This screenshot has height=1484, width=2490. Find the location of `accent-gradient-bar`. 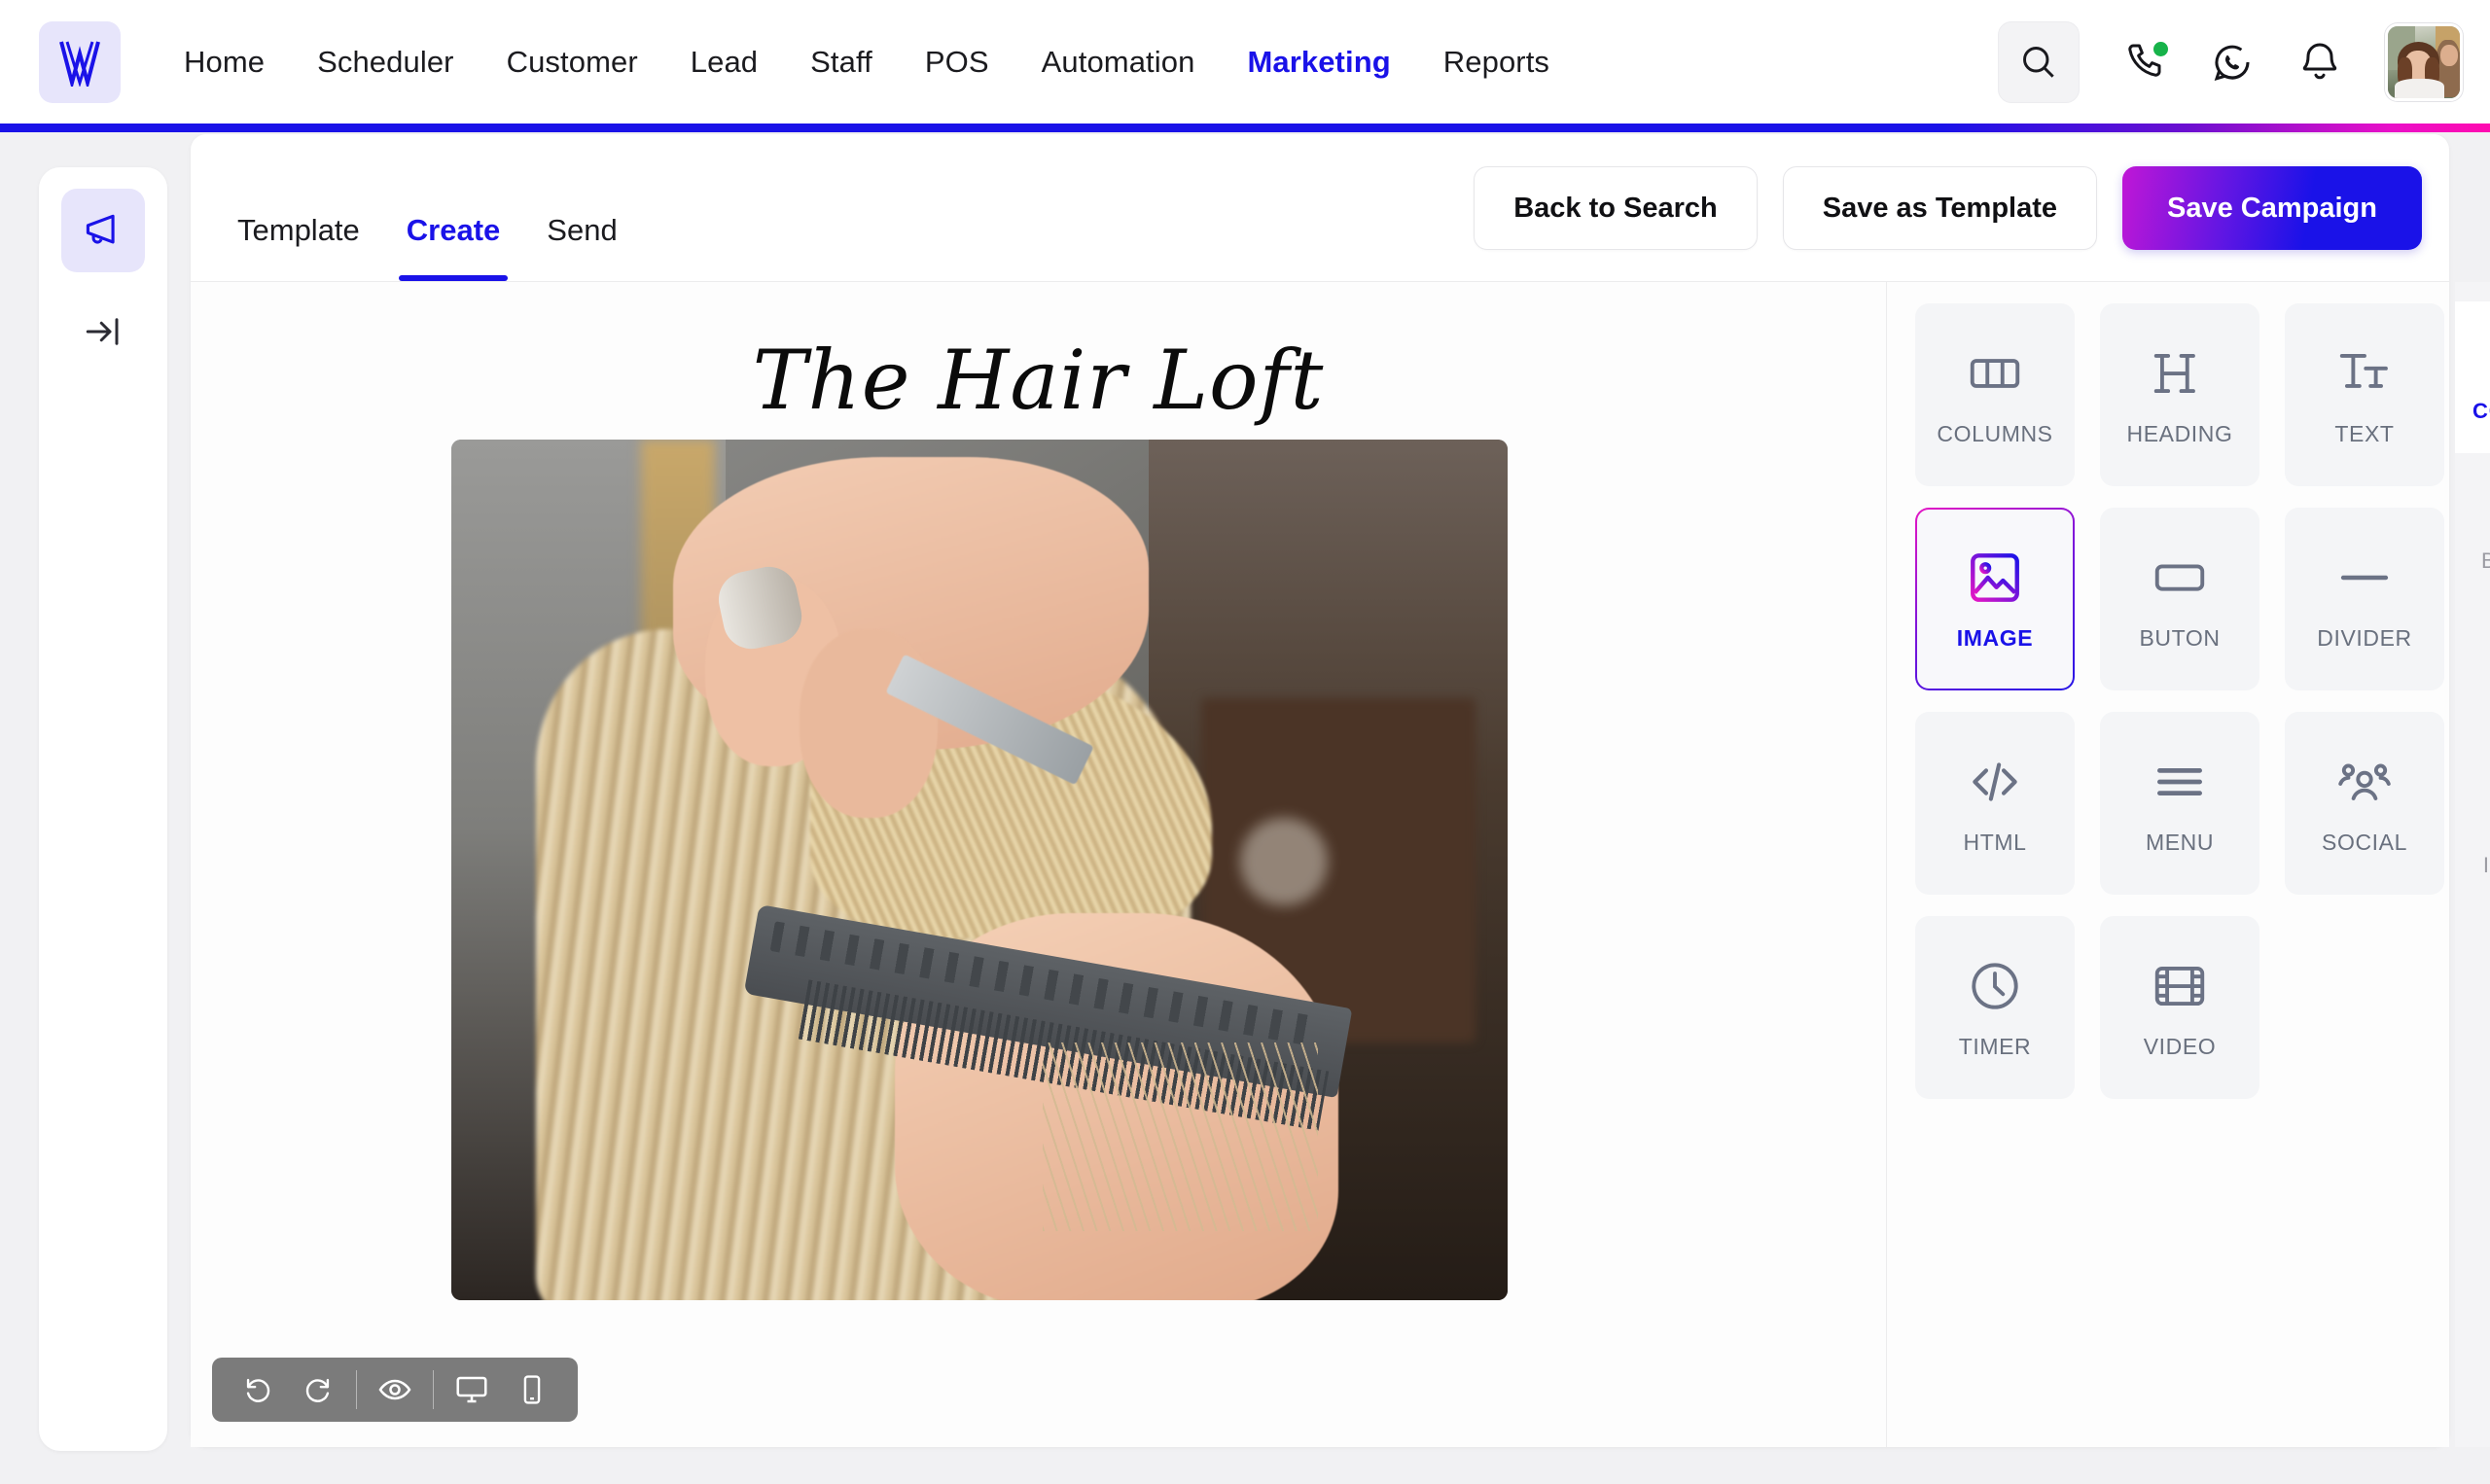

accent-gradient-bar is located at coordinates (1245, 128).